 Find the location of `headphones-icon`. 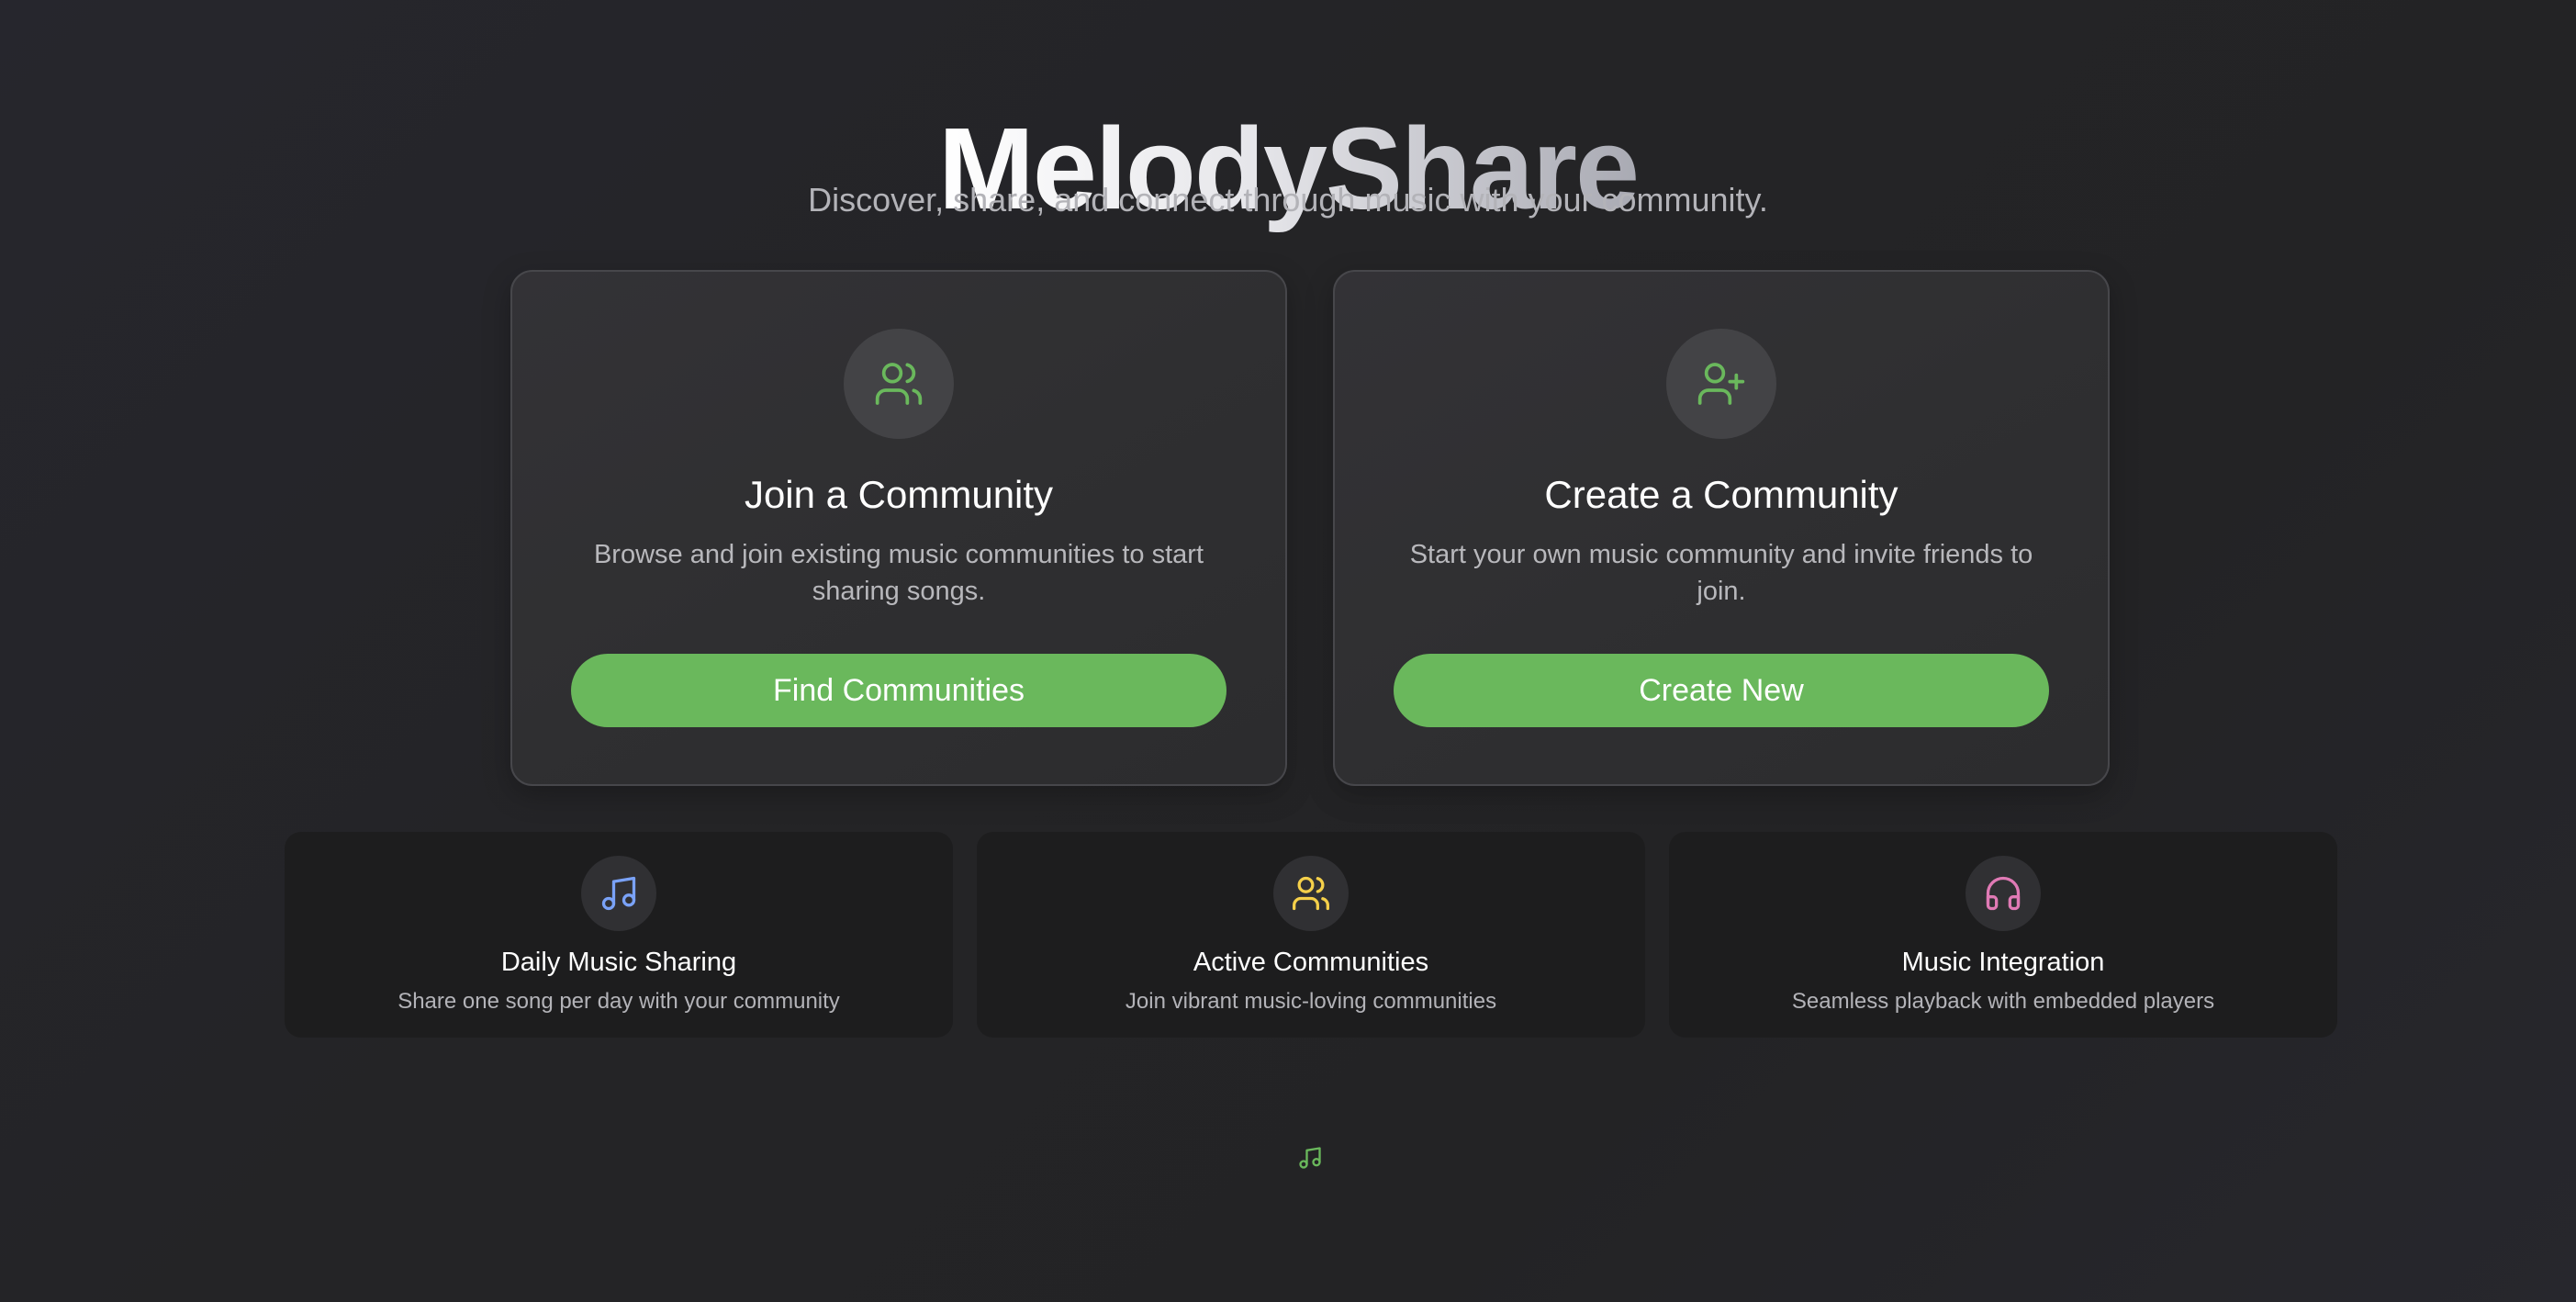

headphones-icon is located at coordinates (2003, 893).